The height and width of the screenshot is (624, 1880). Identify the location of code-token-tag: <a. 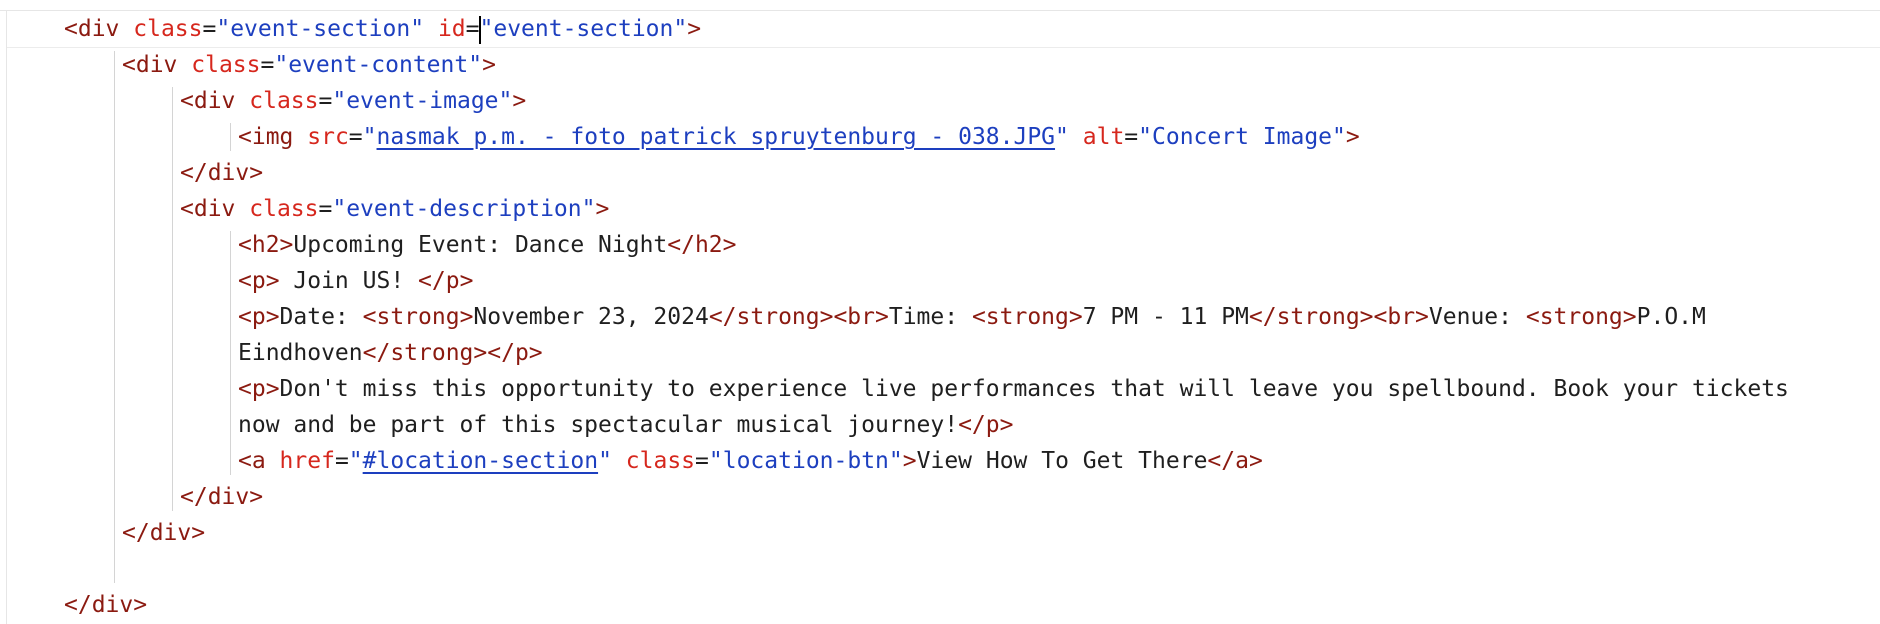
(259, 461).